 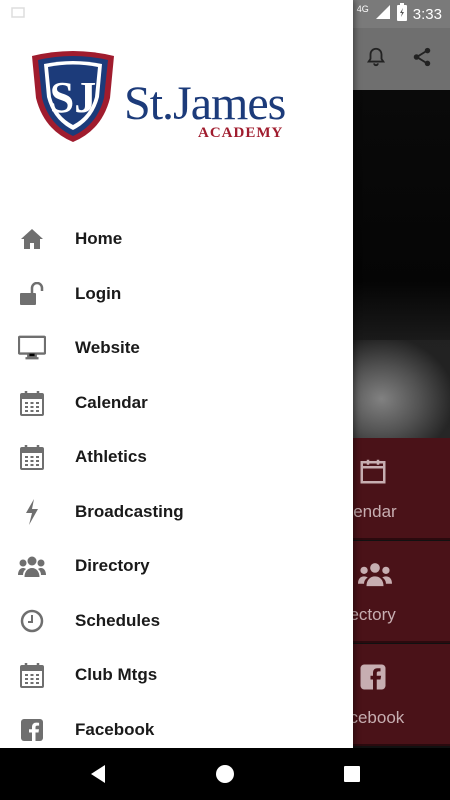 I want to click on shield-icon: SJ, so click(x=73, y=96).